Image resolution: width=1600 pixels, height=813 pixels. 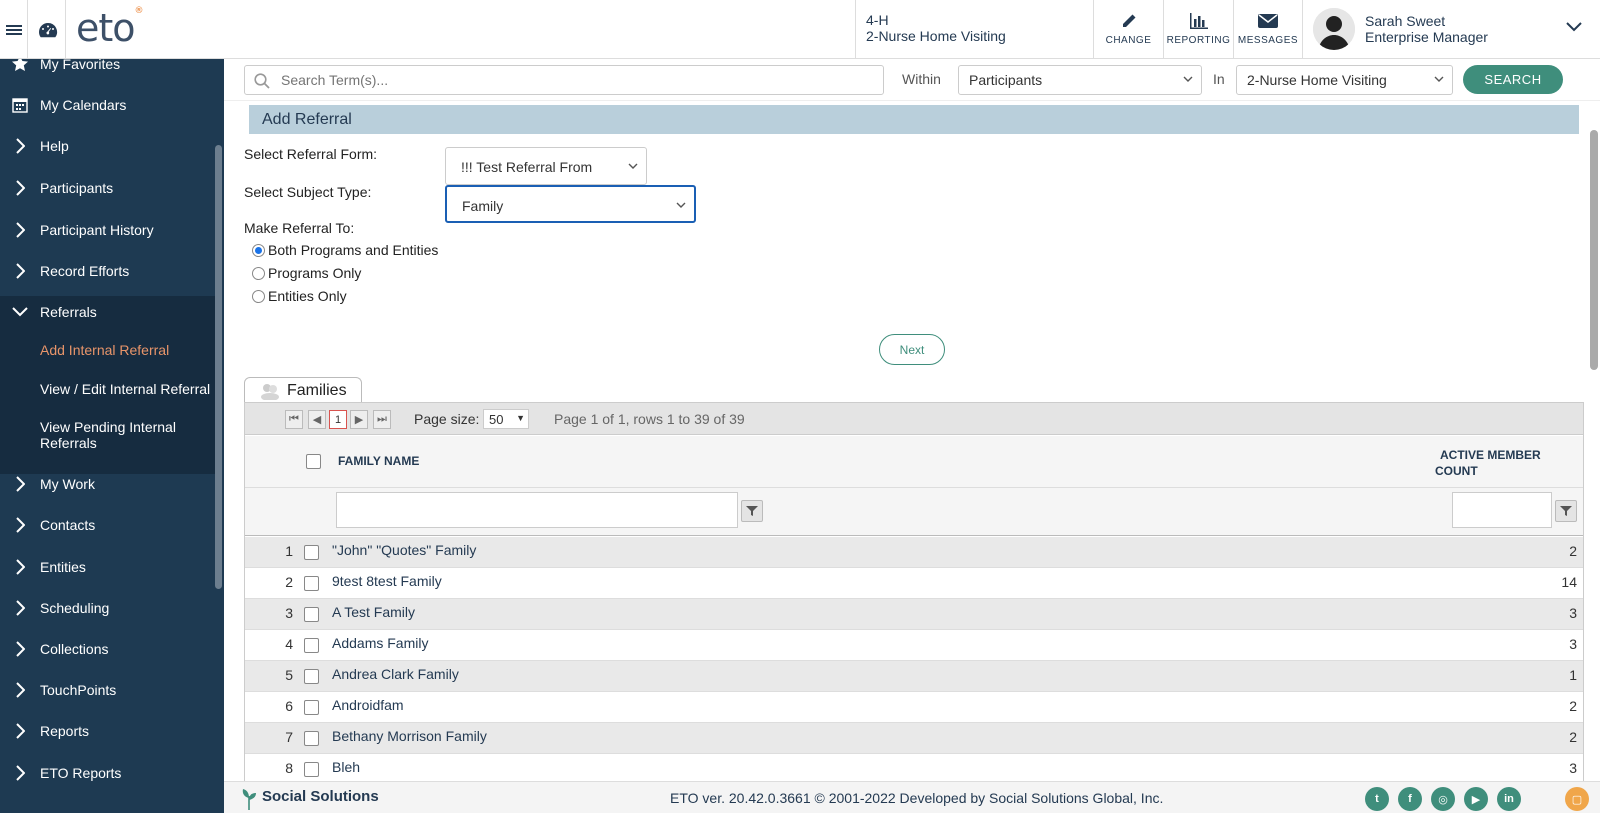 I want to click on search-input, so click(x=564, y=80).